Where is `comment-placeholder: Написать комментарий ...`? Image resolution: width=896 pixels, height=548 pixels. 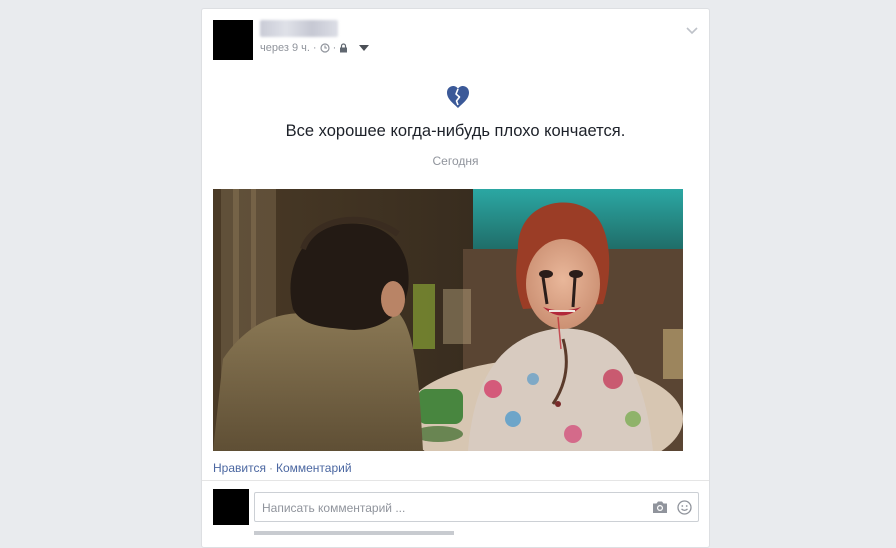 comment-placeholder: Написать комментарий ... is located at coordinates (334, 508).